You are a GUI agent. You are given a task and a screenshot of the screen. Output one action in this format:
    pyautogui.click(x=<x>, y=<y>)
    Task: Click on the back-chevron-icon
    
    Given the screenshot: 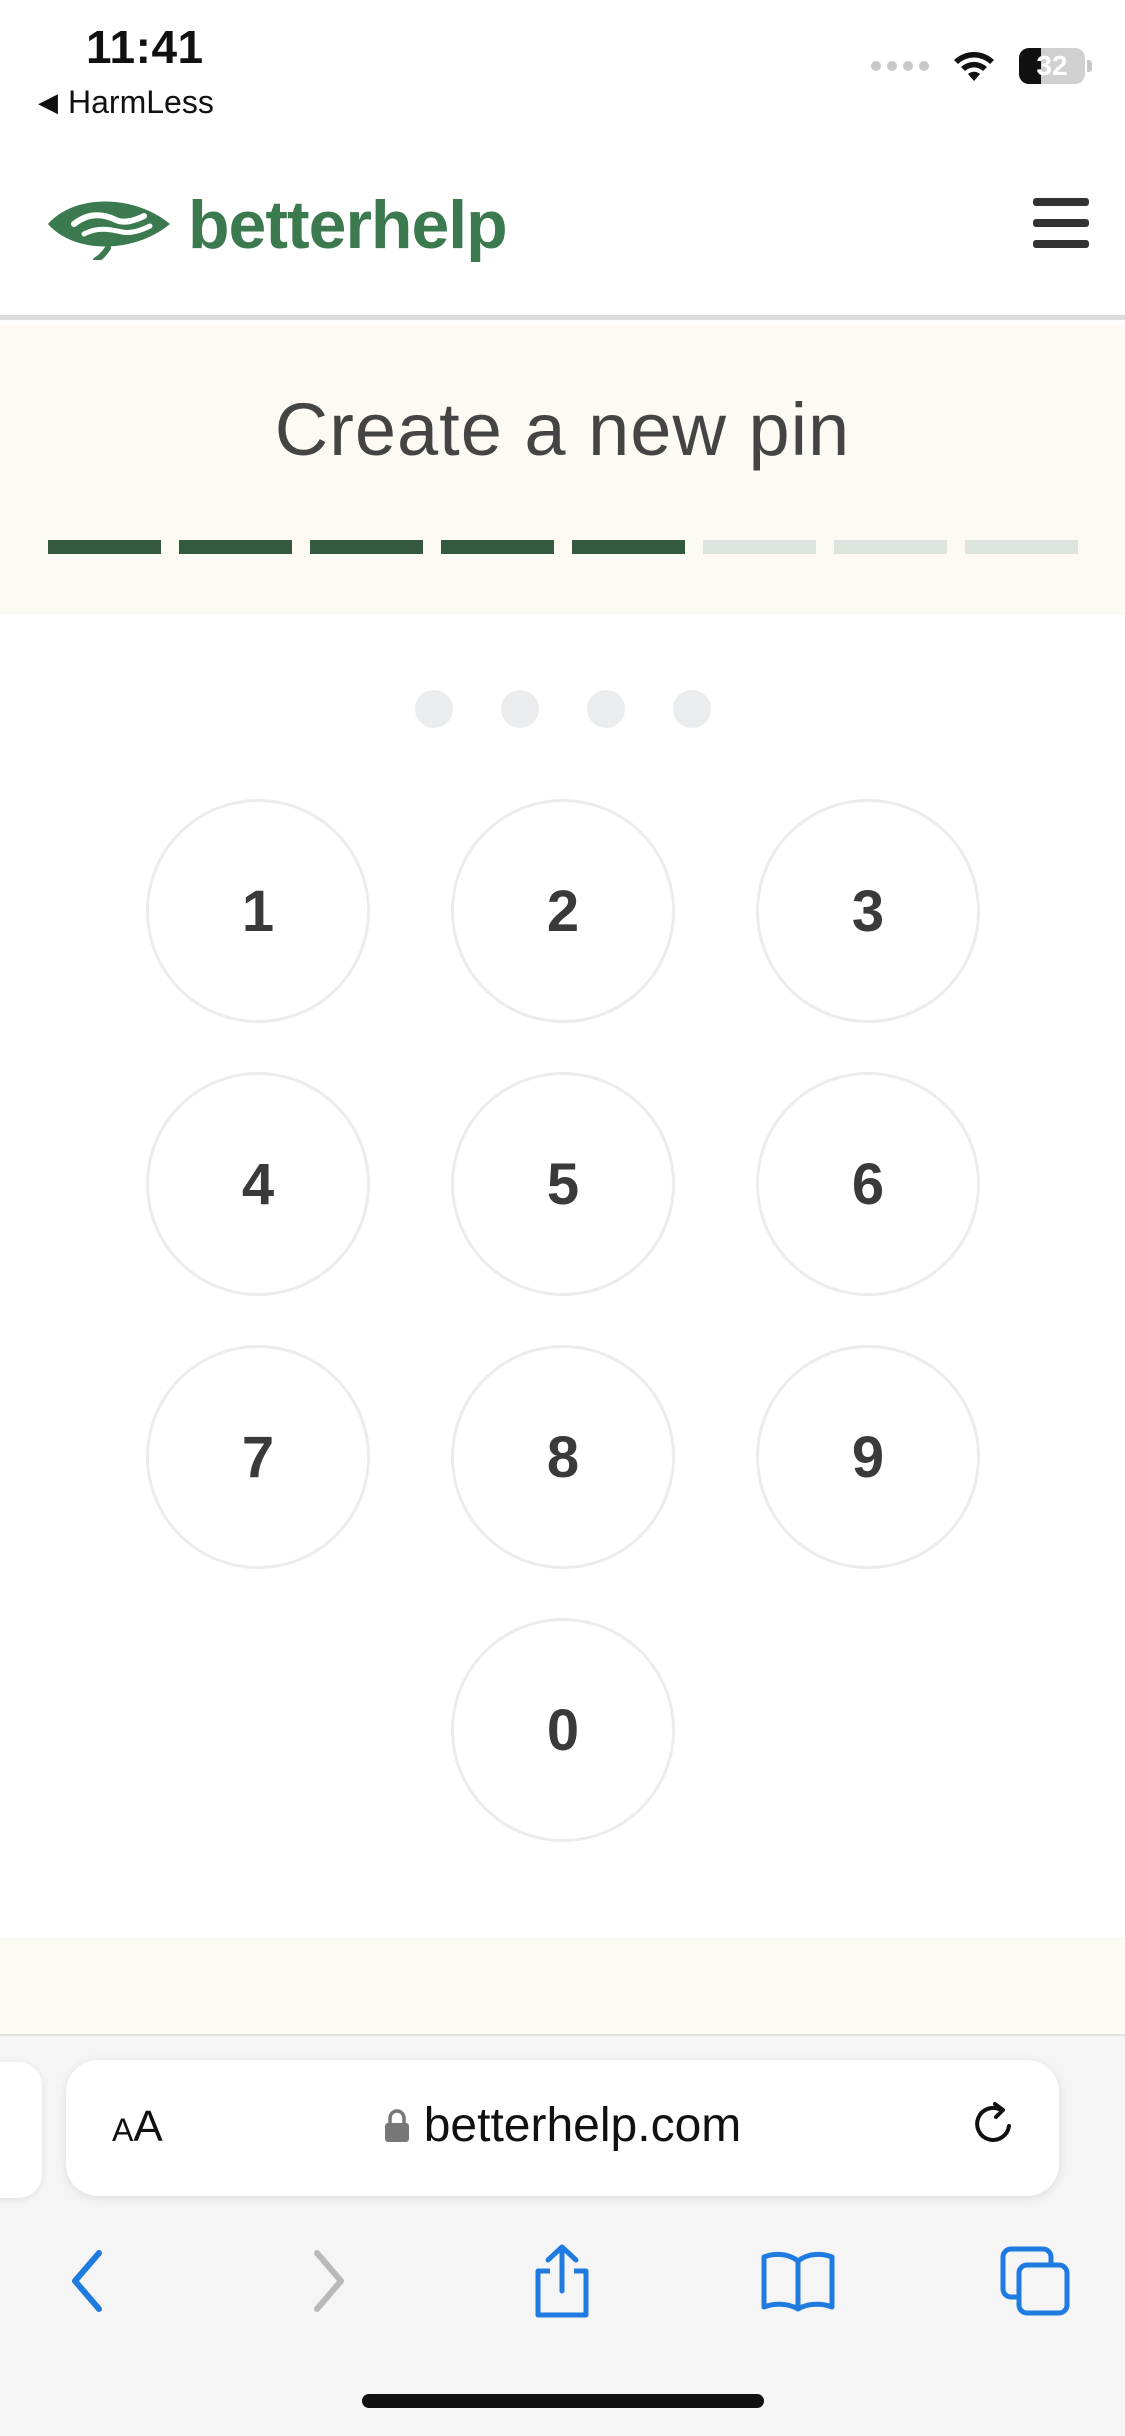 What is the action you would take?
    pyautogui.click(x=87, y=2281)
    